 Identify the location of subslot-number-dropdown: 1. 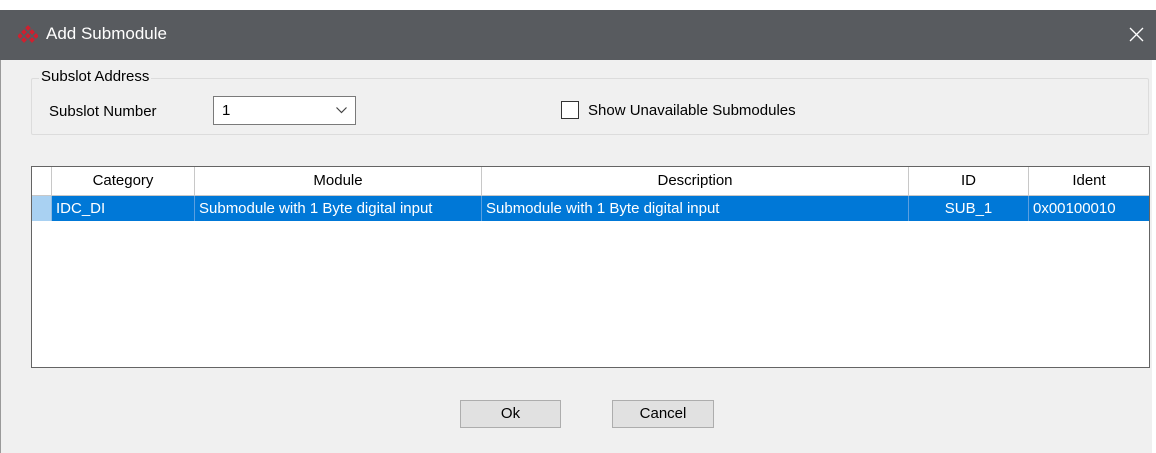
(284, 110).